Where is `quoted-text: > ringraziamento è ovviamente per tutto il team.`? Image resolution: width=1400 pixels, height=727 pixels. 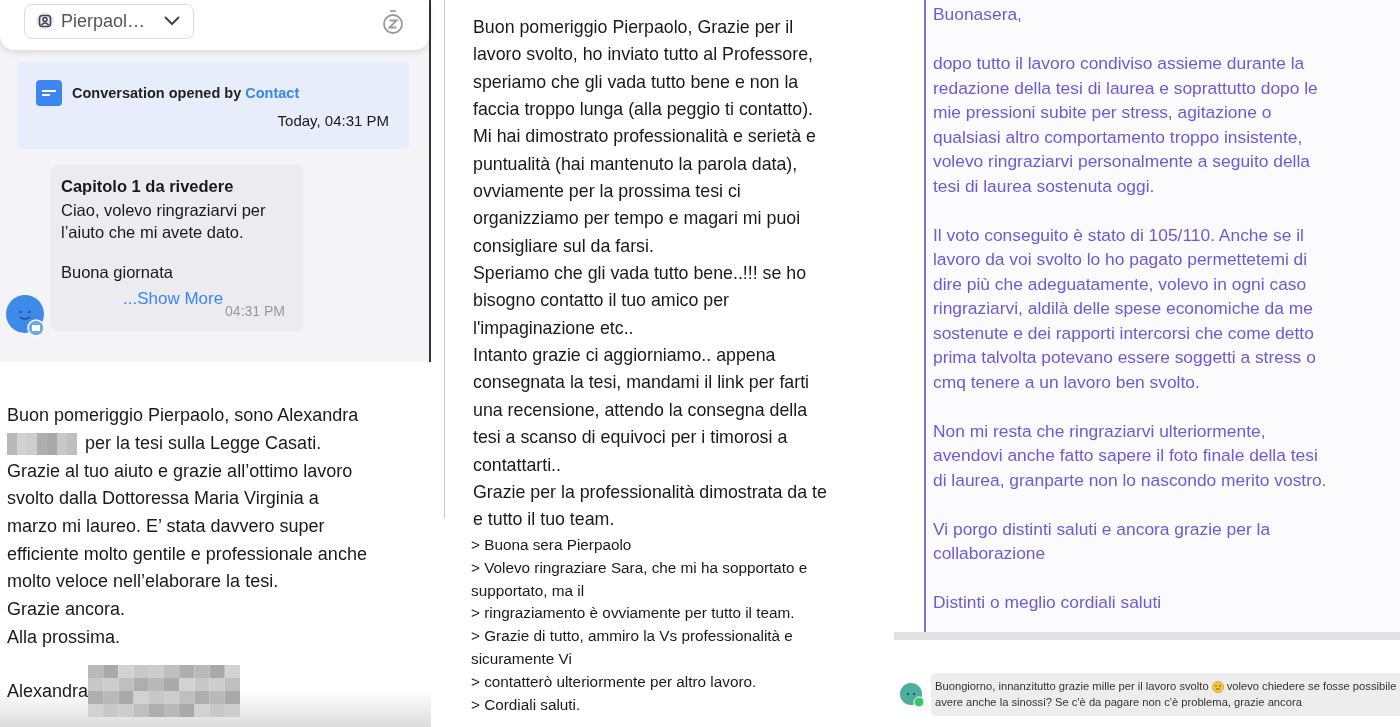
quoted-text: > ringraziamento è ovviamente per tutto il team. is located at coordinates (633, 613).